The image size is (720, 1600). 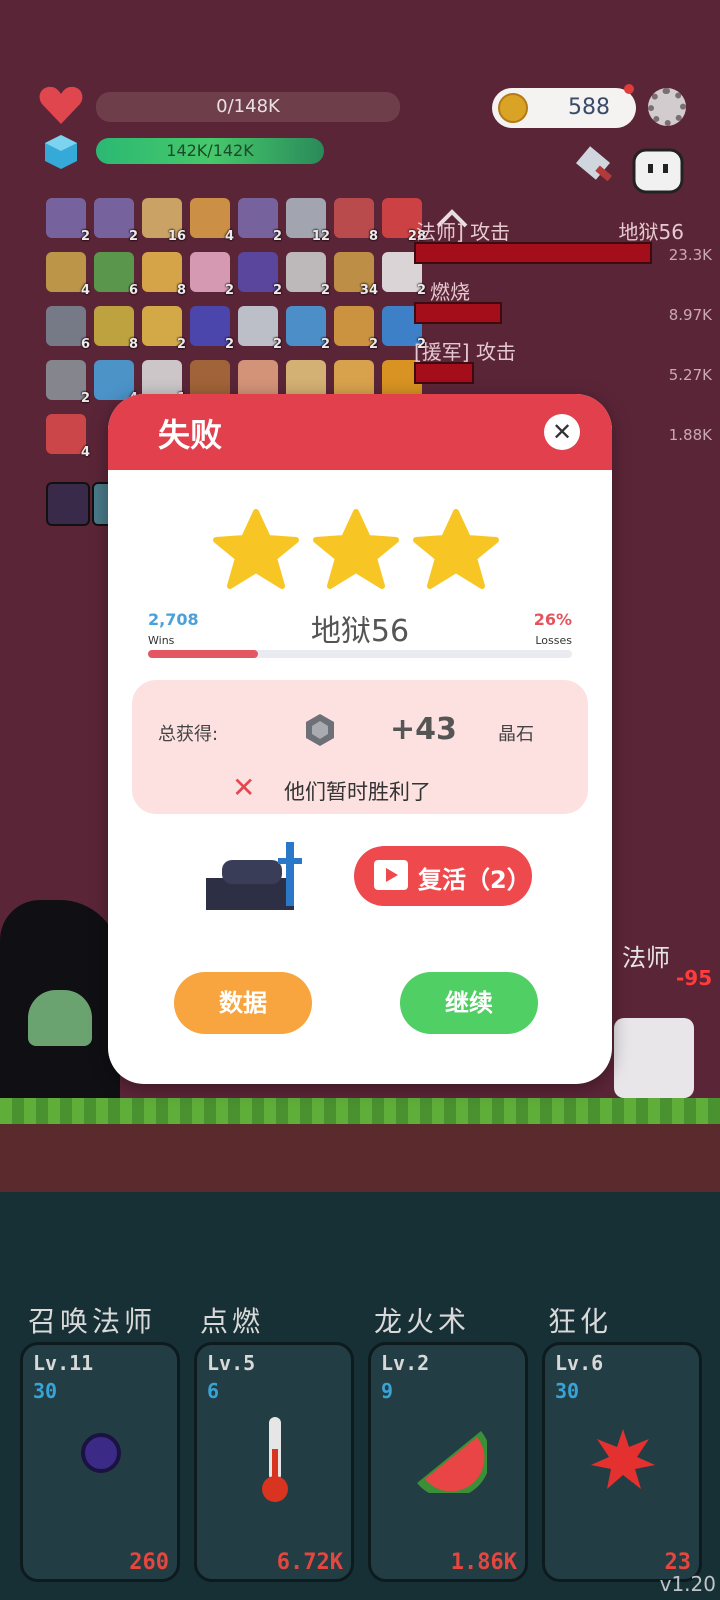 What do you see at coordinates (356, 329) in the screenshot?
I see `briefcase-icon: 2` at bounding box center [356, 329].